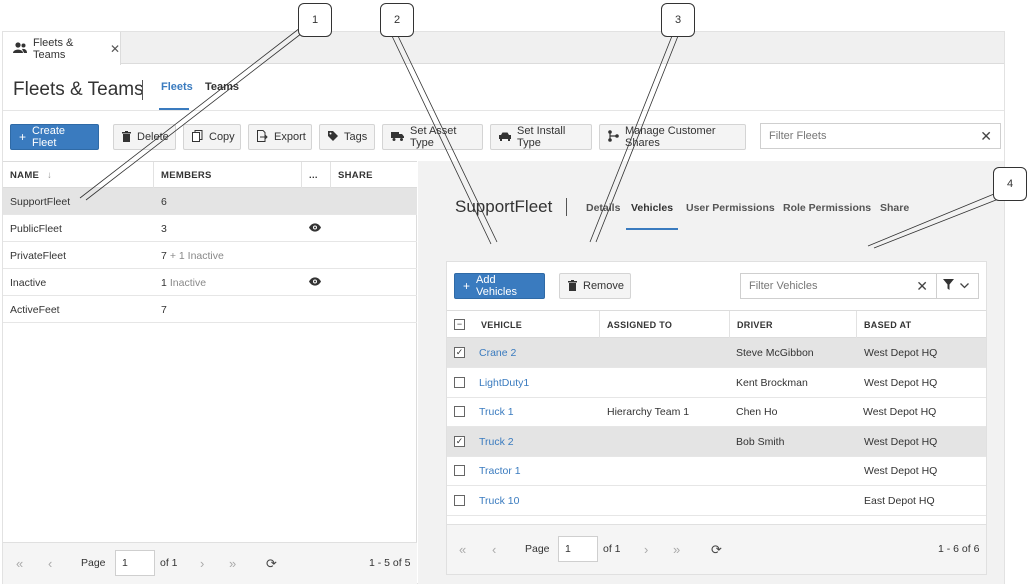 This screenshot has height=586, width=1031. What do you see at coordinates (315, 20) in the screenshot?
I see `callout-badge: 1` at bounding box center [315, 20].